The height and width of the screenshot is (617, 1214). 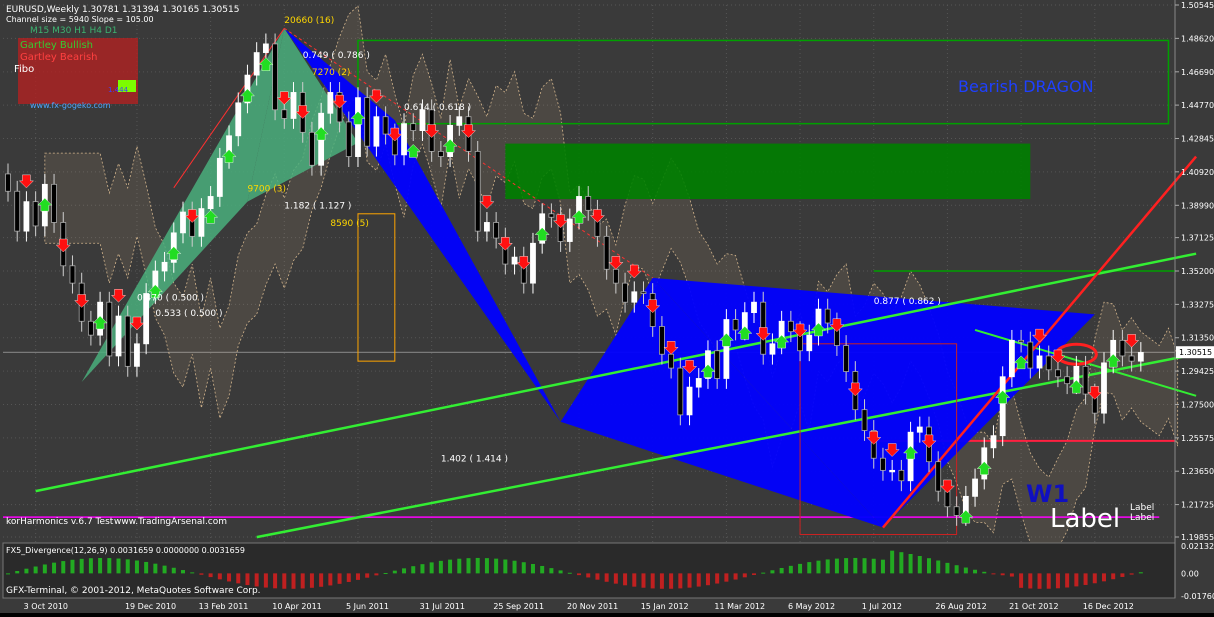 I want to click on price-tick-label: 1.27500, so click(x=1197, y=404).